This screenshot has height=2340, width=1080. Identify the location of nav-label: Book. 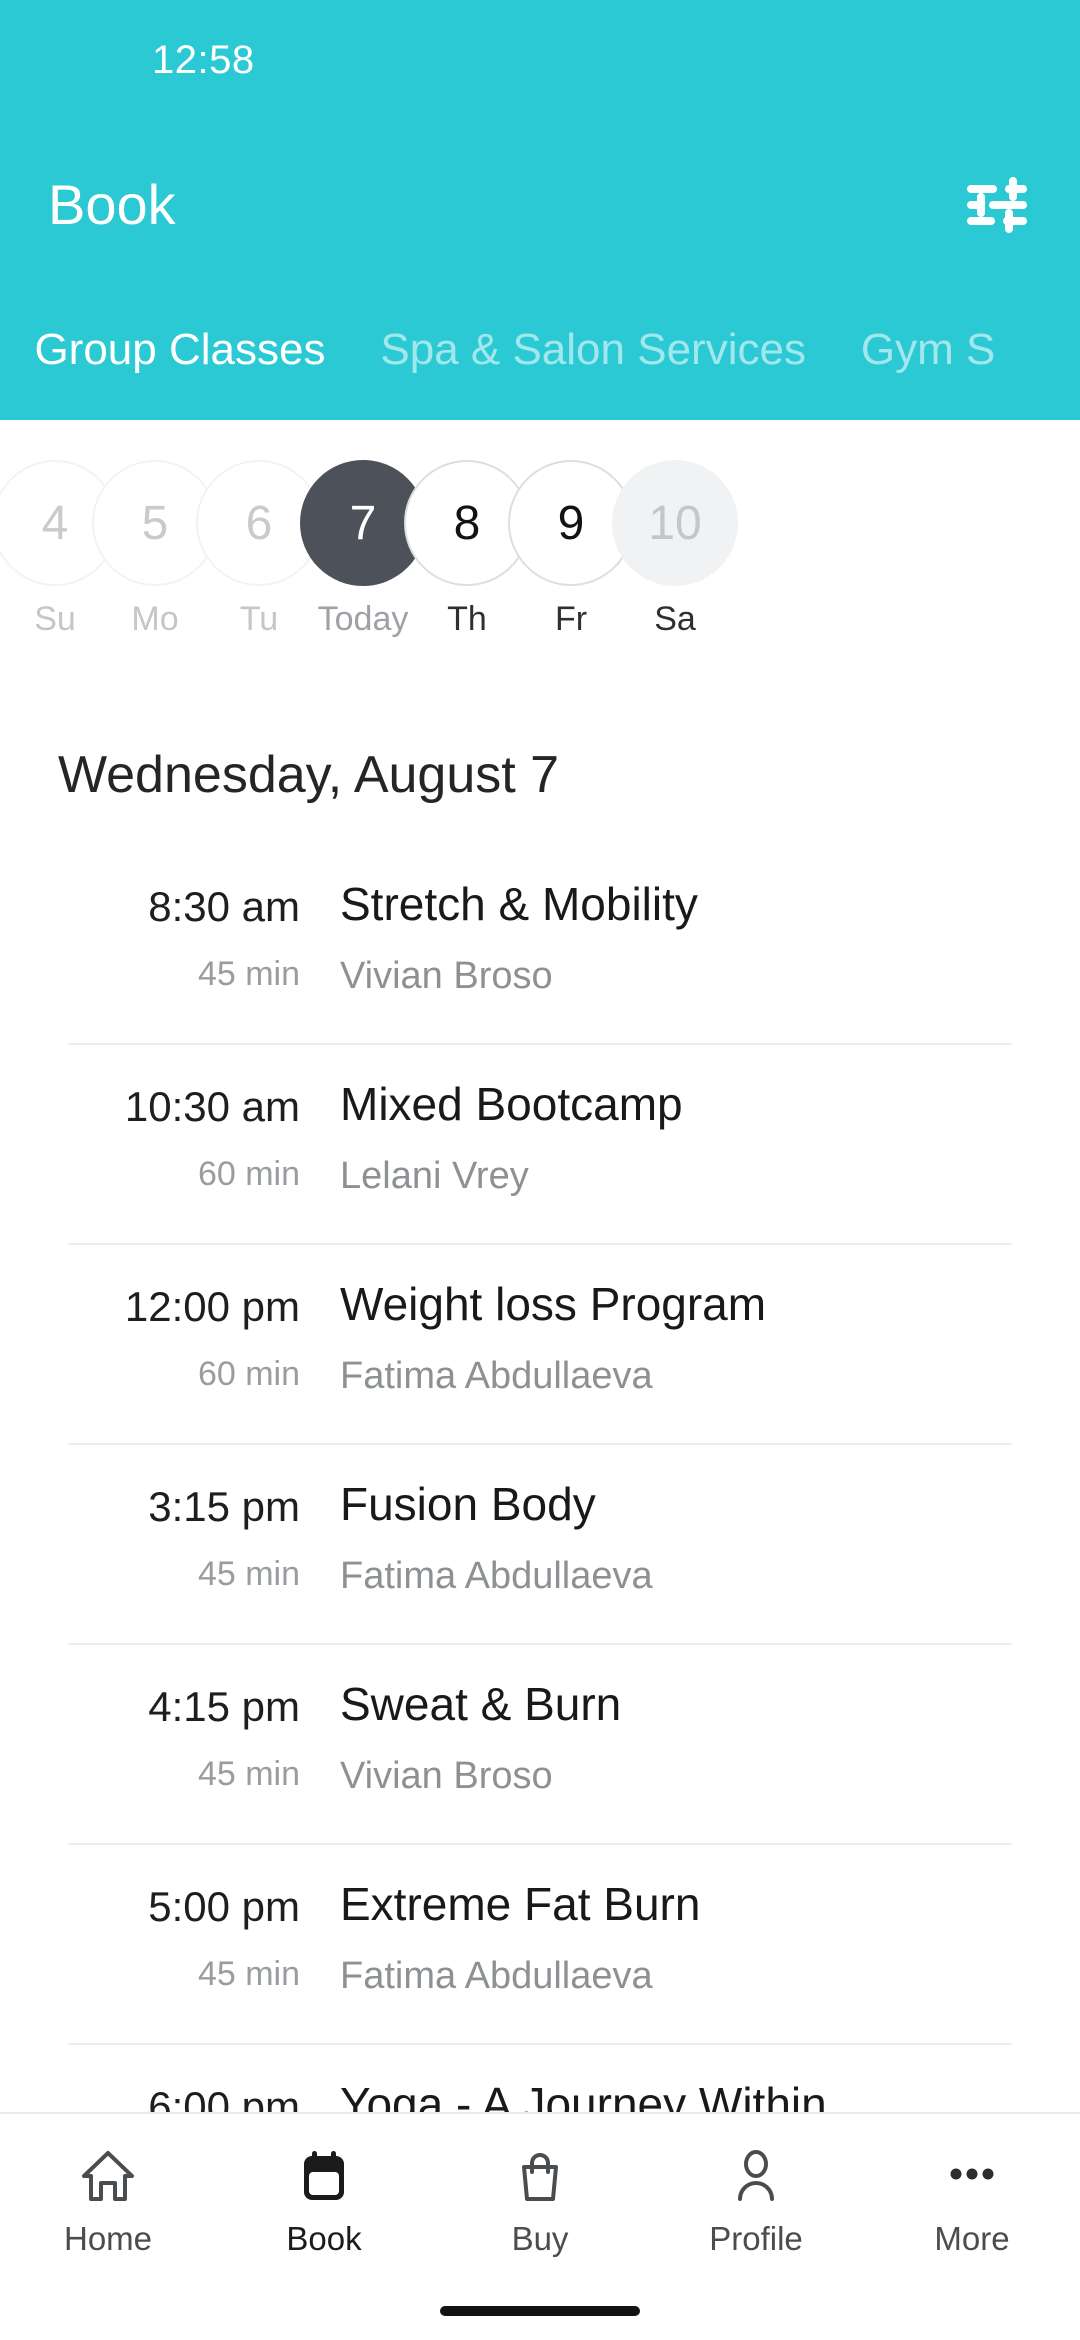
(324, 2238).